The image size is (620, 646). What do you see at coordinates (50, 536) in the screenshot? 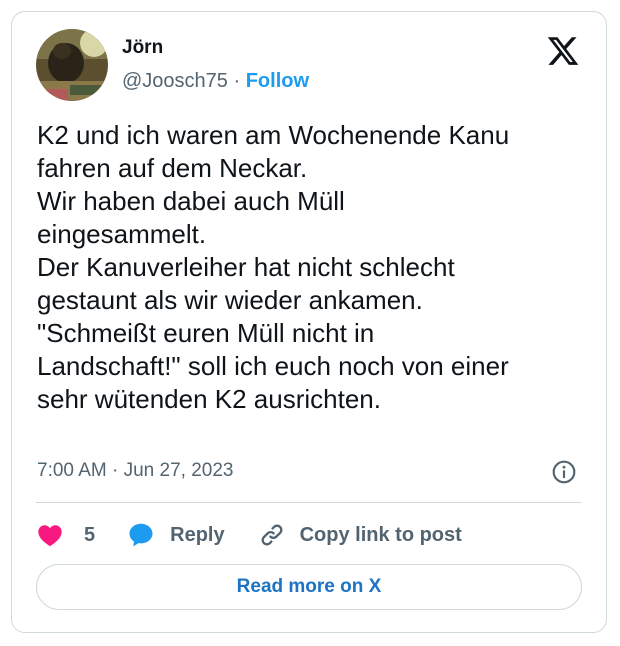
I see `heart-icon` at bounding box center [50, 536].